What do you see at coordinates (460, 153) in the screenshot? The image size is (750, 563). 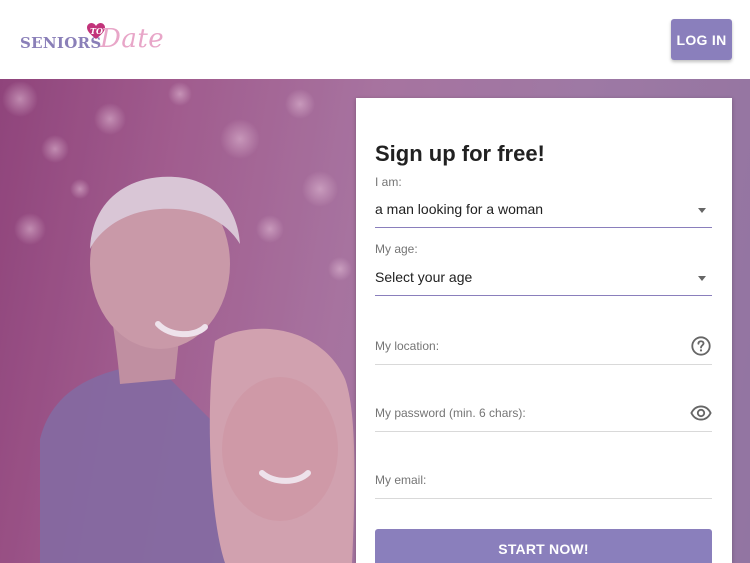 I see `signup-title: Sign up for free!` at bounding box center [460, 153].